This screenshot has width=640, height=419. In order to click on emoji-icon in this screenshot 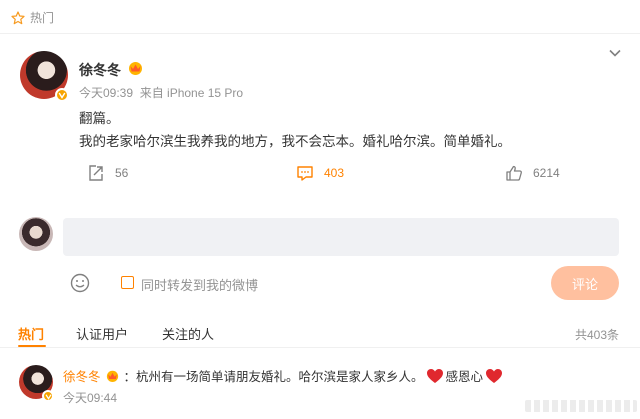, I will do `click(80, 283)`.